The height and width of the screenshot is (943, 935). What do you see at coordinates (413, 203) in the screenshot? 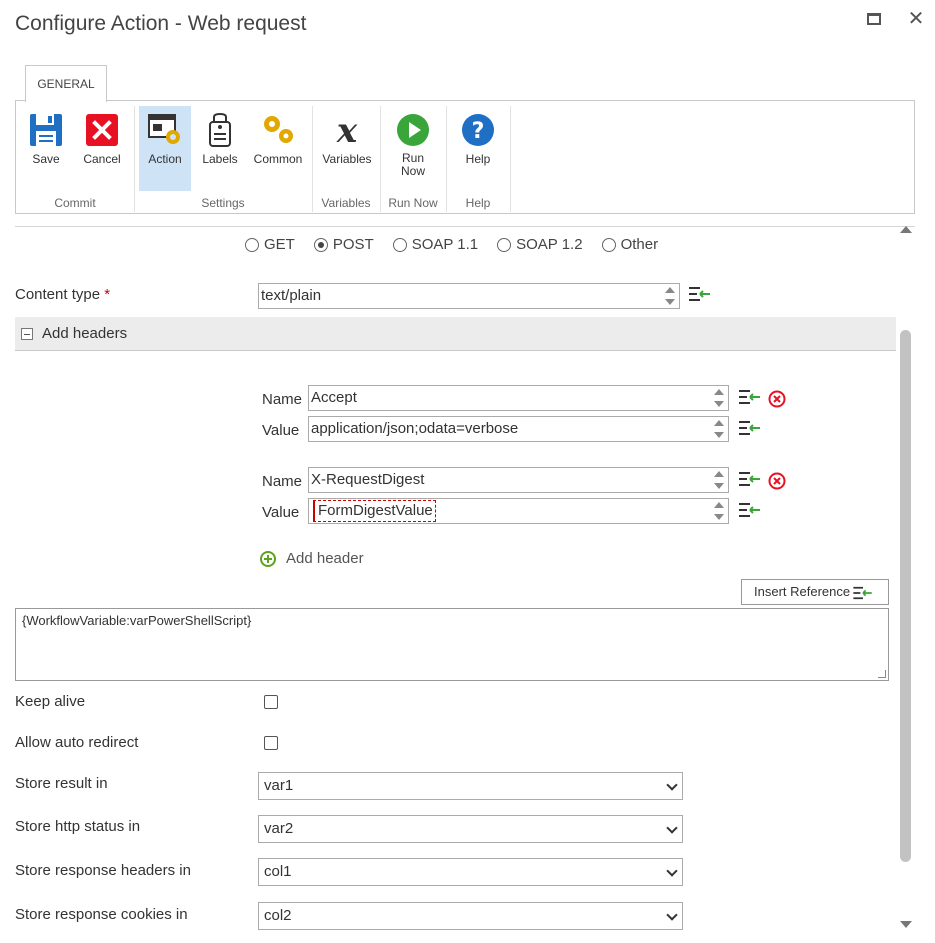
I see `group-run-now: Run Now` at bounding box center [413, 203].